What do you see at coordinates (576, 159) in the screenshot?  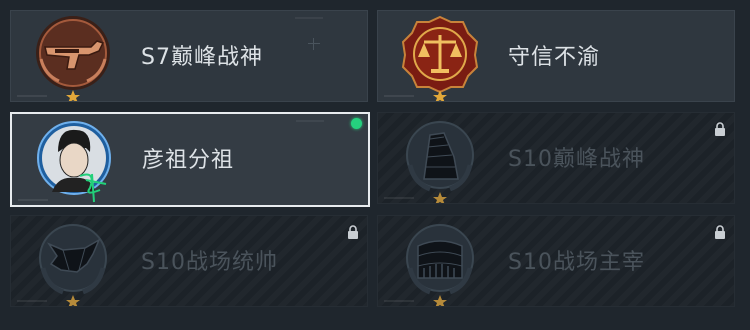 I see `badge-title: S10巅峰战神` at bounding box center [576, 159].